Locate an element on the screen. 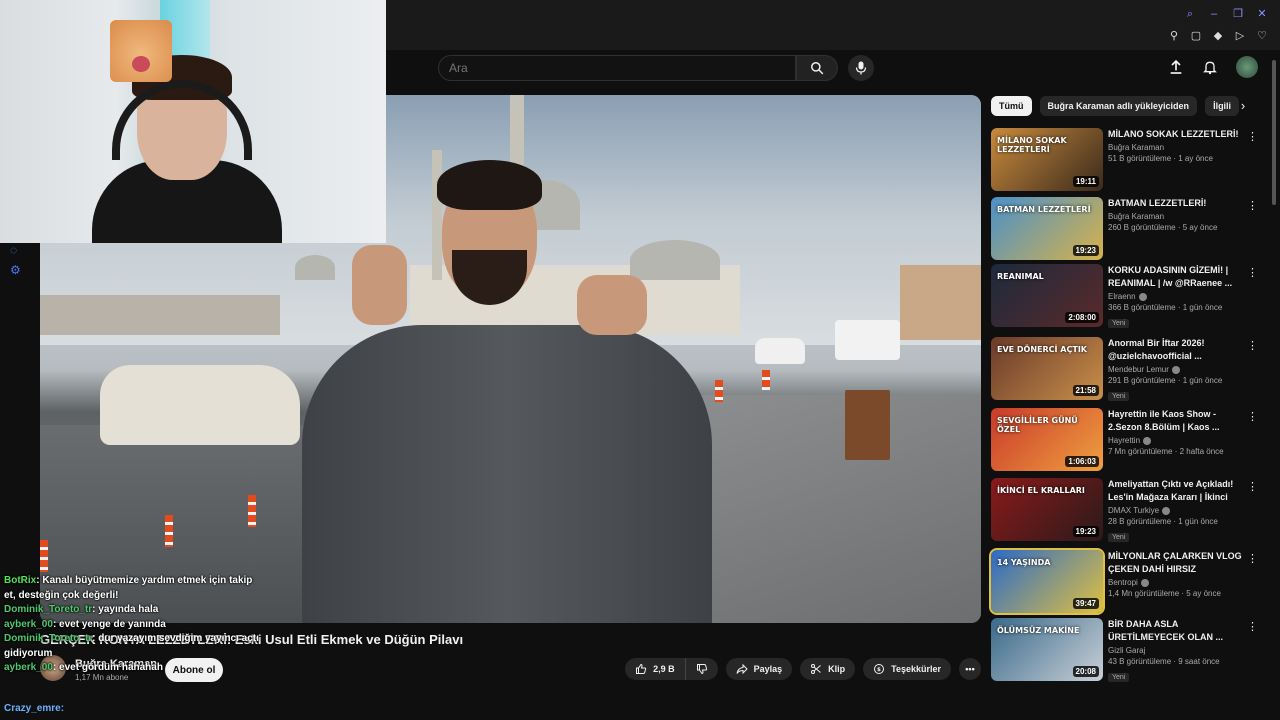 The width and height of the screenshot is (1280, 720). minimize-icon: – is located at coordinates (1214, 14).